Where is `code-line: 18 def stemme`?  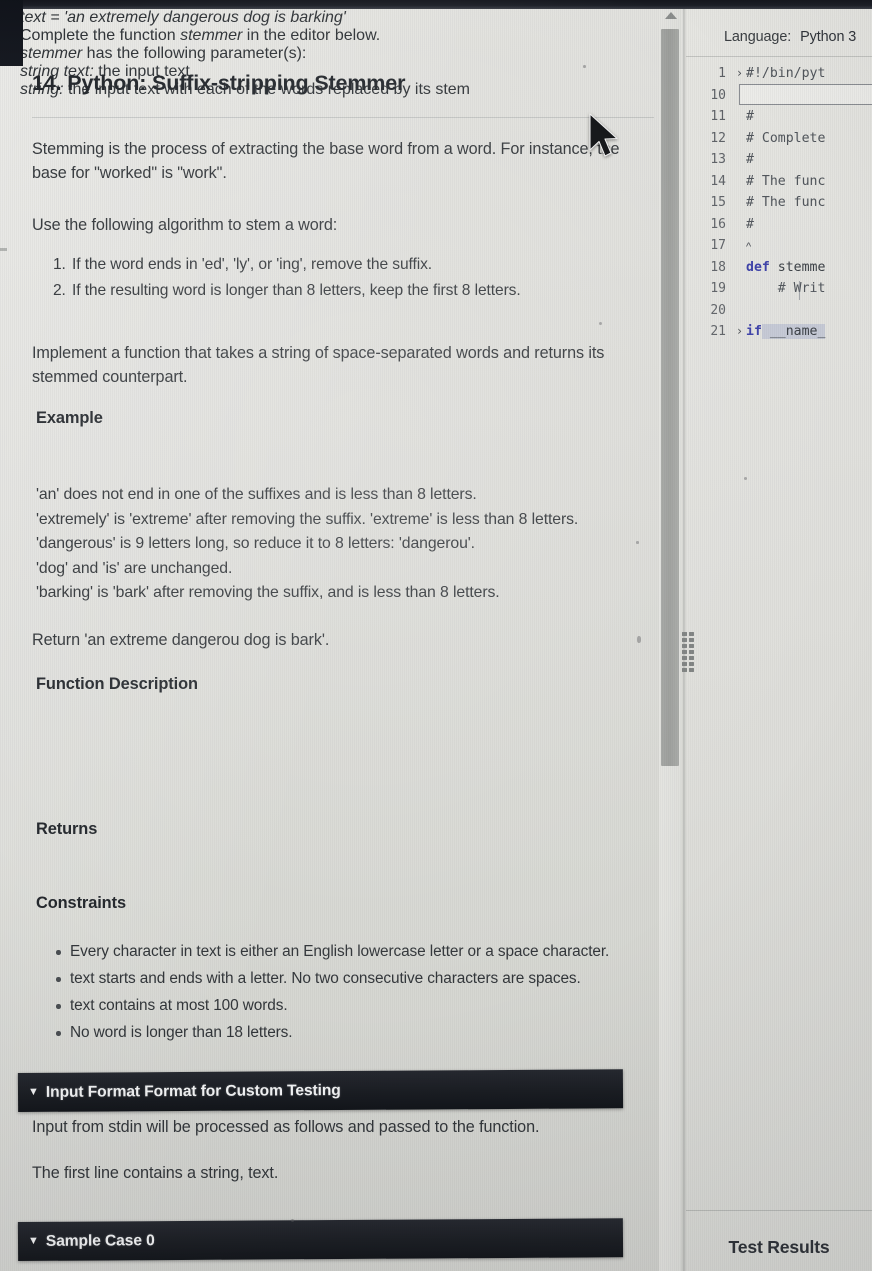
code-line: 18 def stemme is located at coordinates (779, 268).